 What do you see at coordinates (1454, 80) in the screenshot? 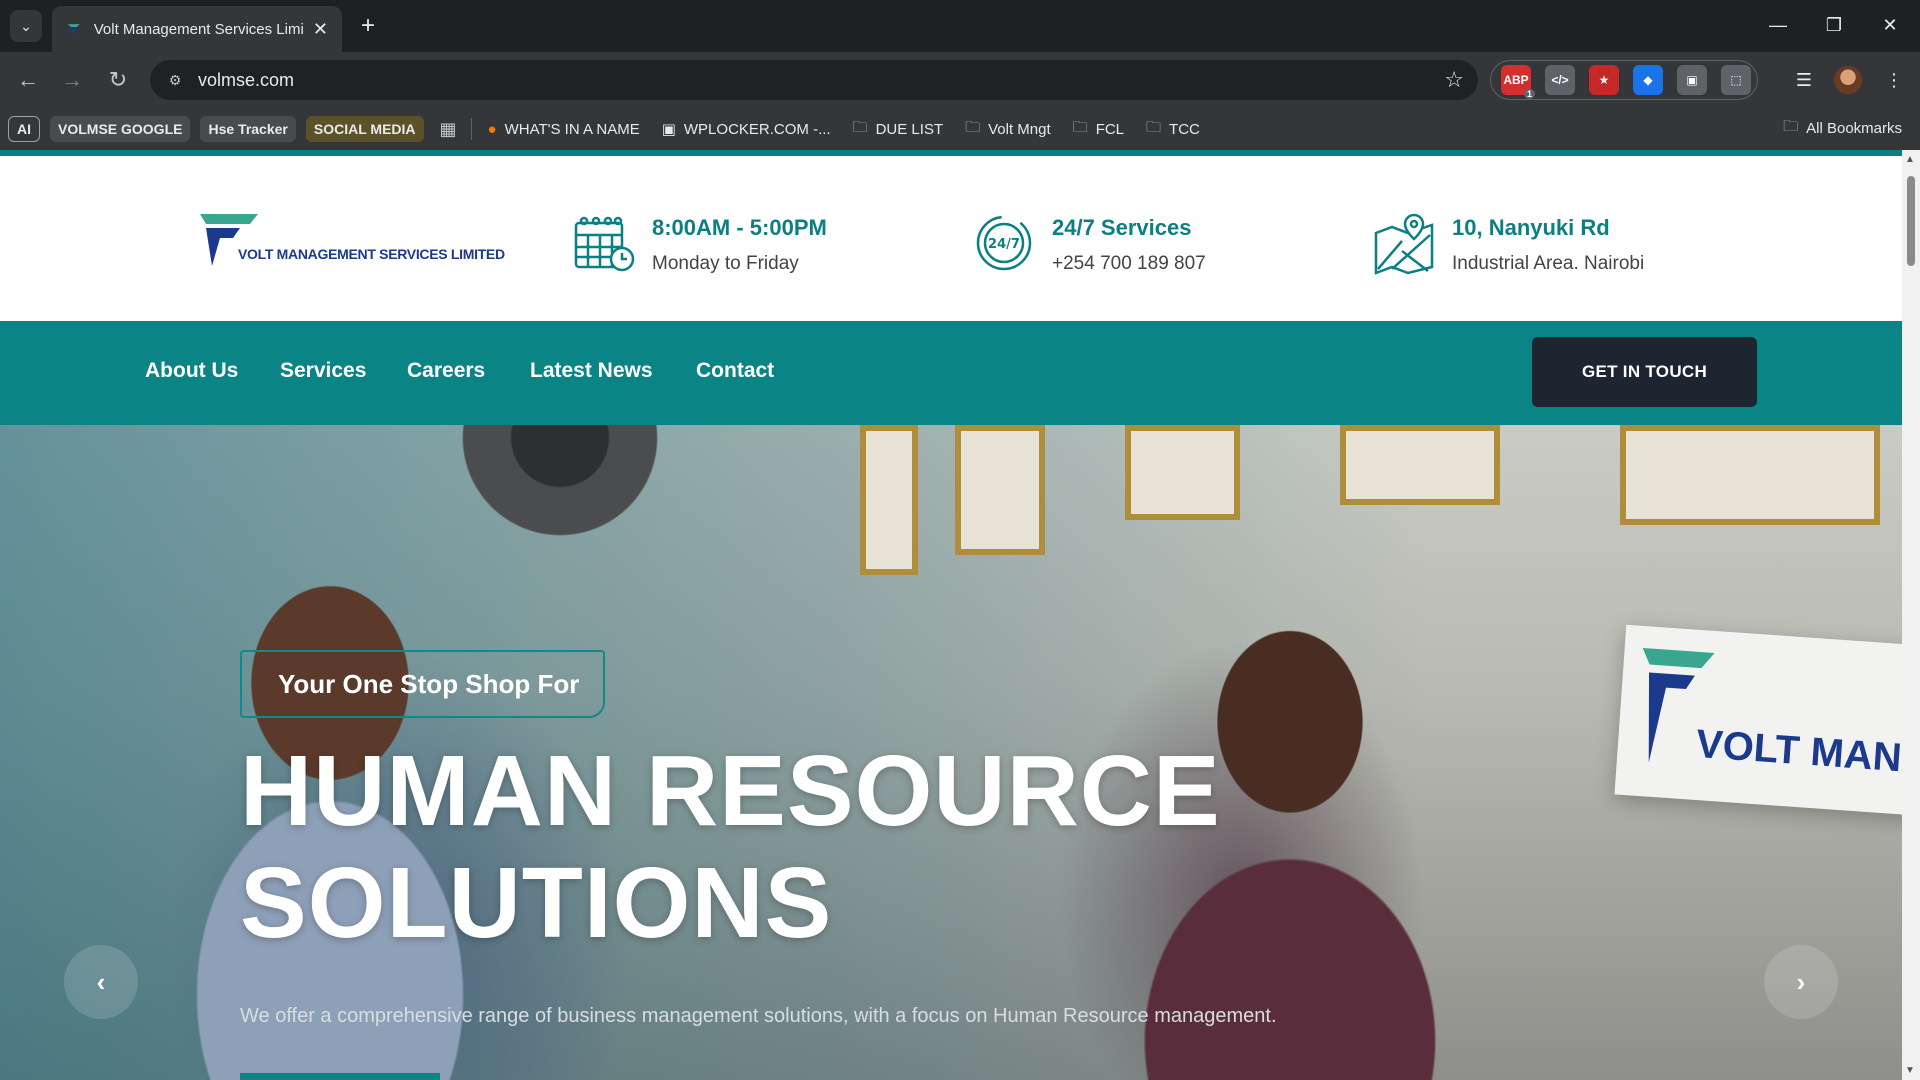
I see `bookmark-star-icon: ☆` at bounding box center [1454, 80].